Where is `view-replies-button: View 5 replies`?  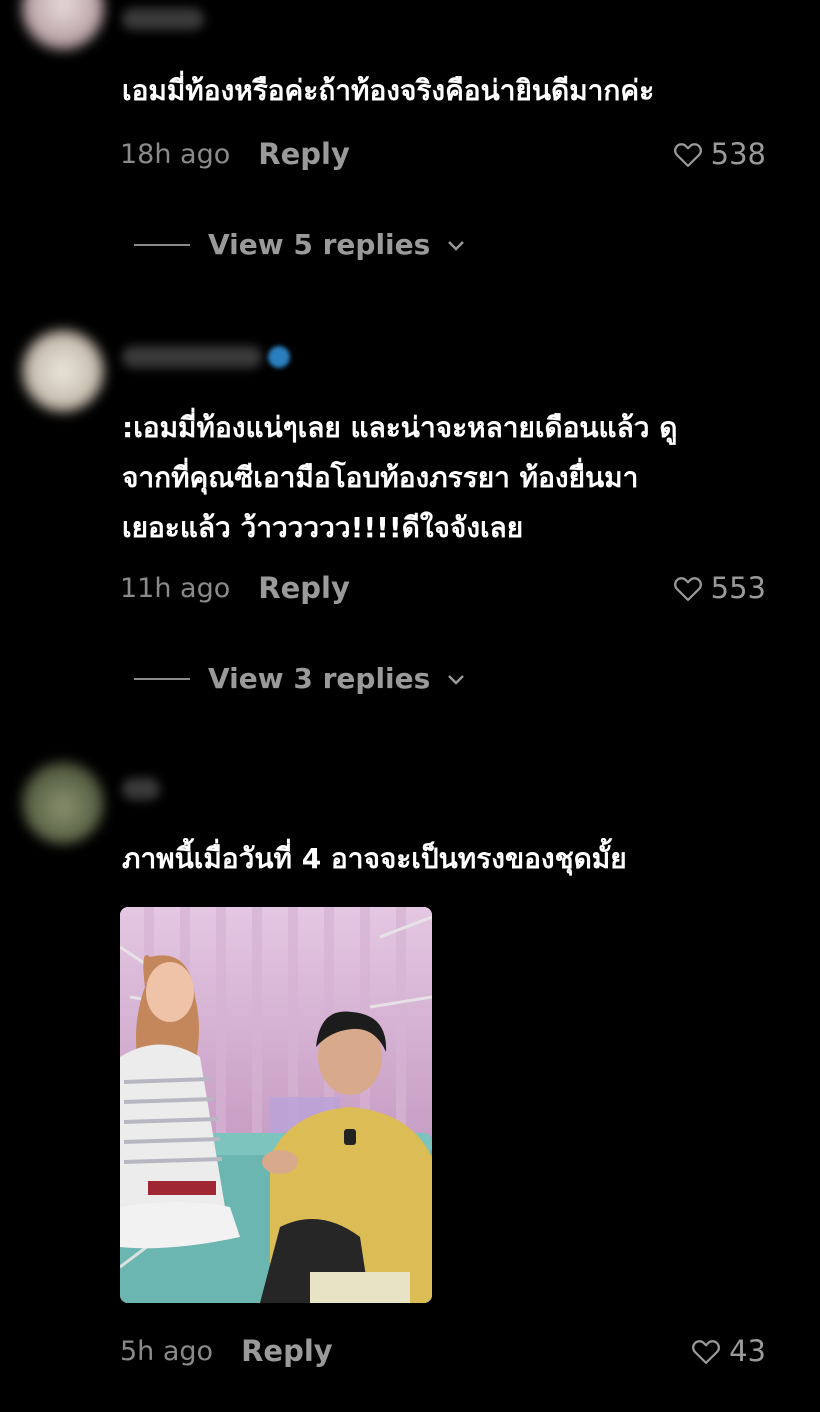 view-replies-button: View 5 replies is located at coordinates (300, 244).